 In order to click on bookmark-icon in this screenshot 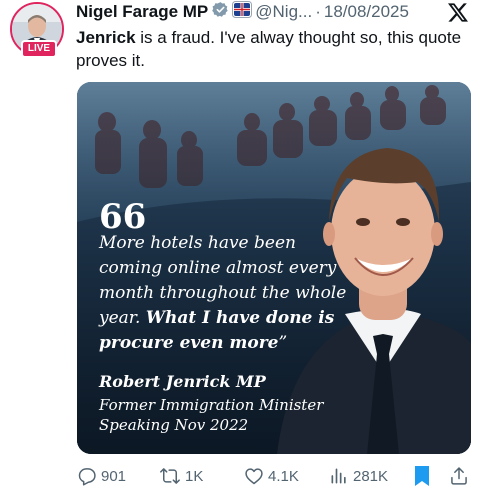, I will do `click(422, 476)`.